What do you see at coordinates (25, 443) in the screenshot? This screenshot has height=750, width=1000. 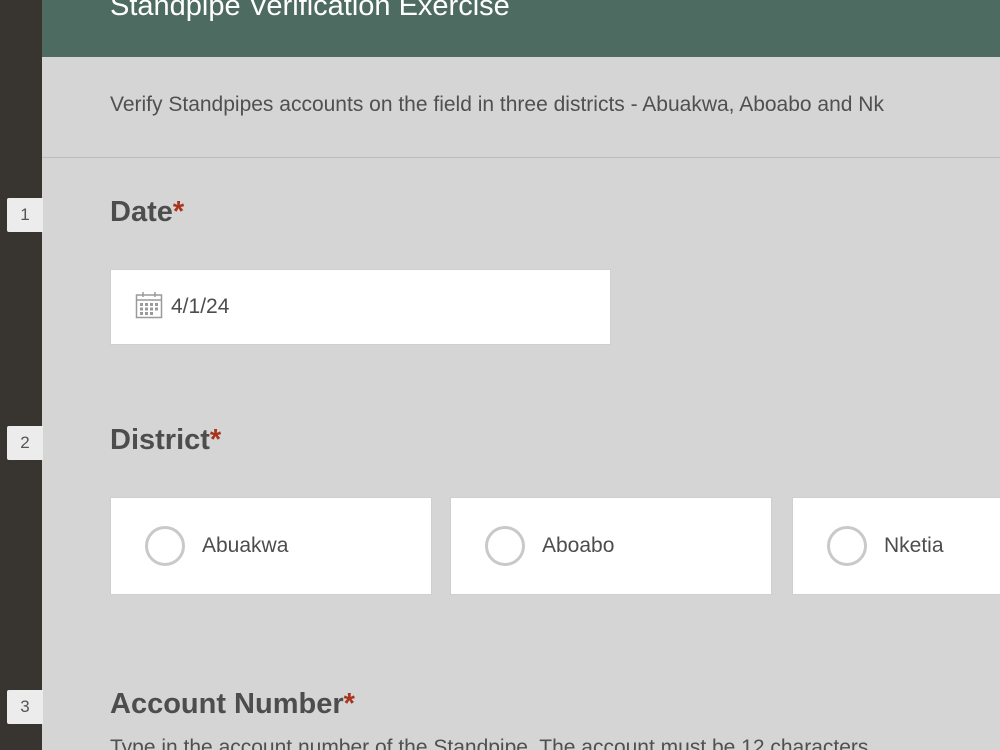 I see `question-number-2: 2` at bounding box center [25, 443].